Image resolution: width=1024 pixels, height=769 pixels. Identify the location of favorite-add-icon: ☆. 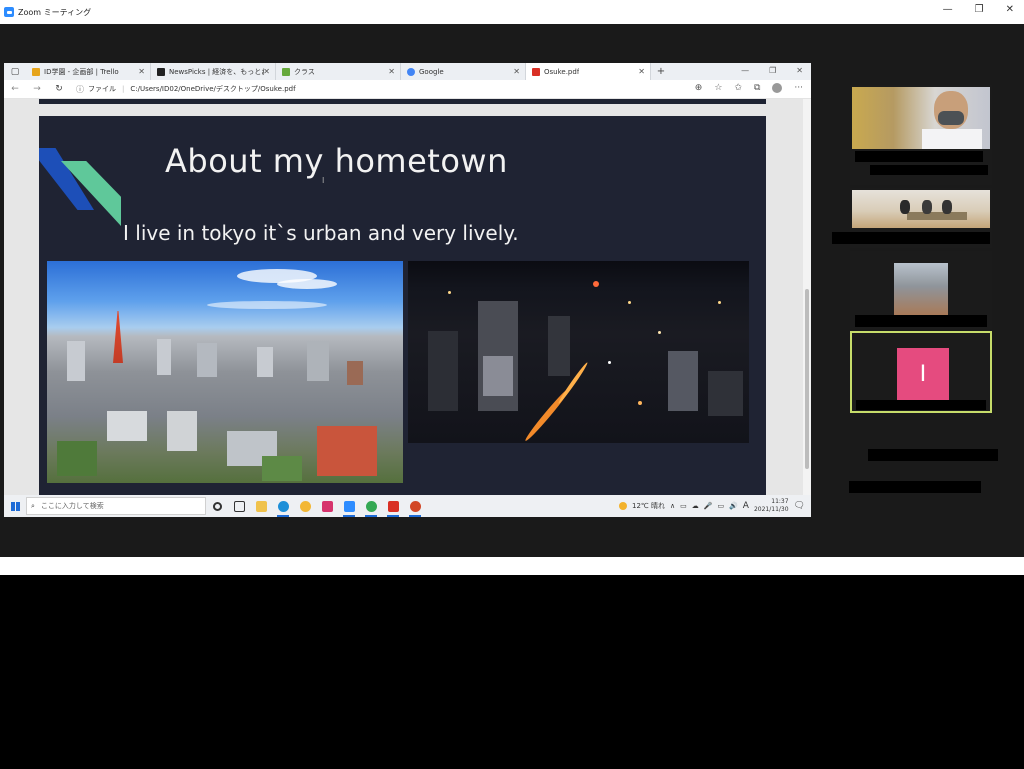
(718, 88).